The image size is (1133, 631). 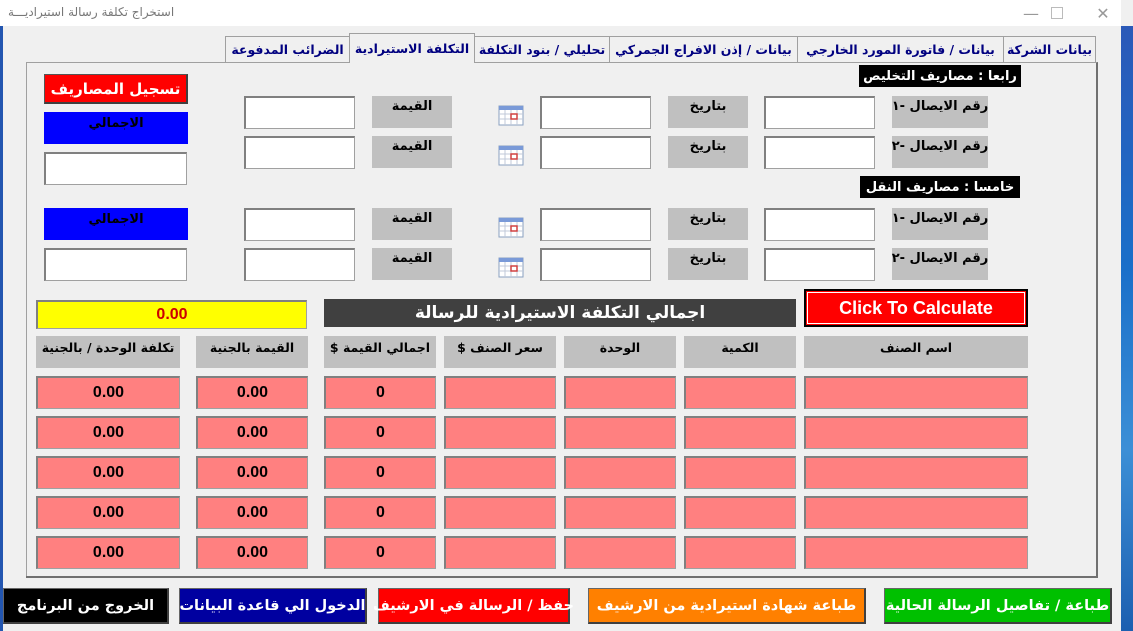 I want to click on window-title-bar: استخراج تكلفة رسالة استيراديـــة — ✕, so click(x=560, y=13).